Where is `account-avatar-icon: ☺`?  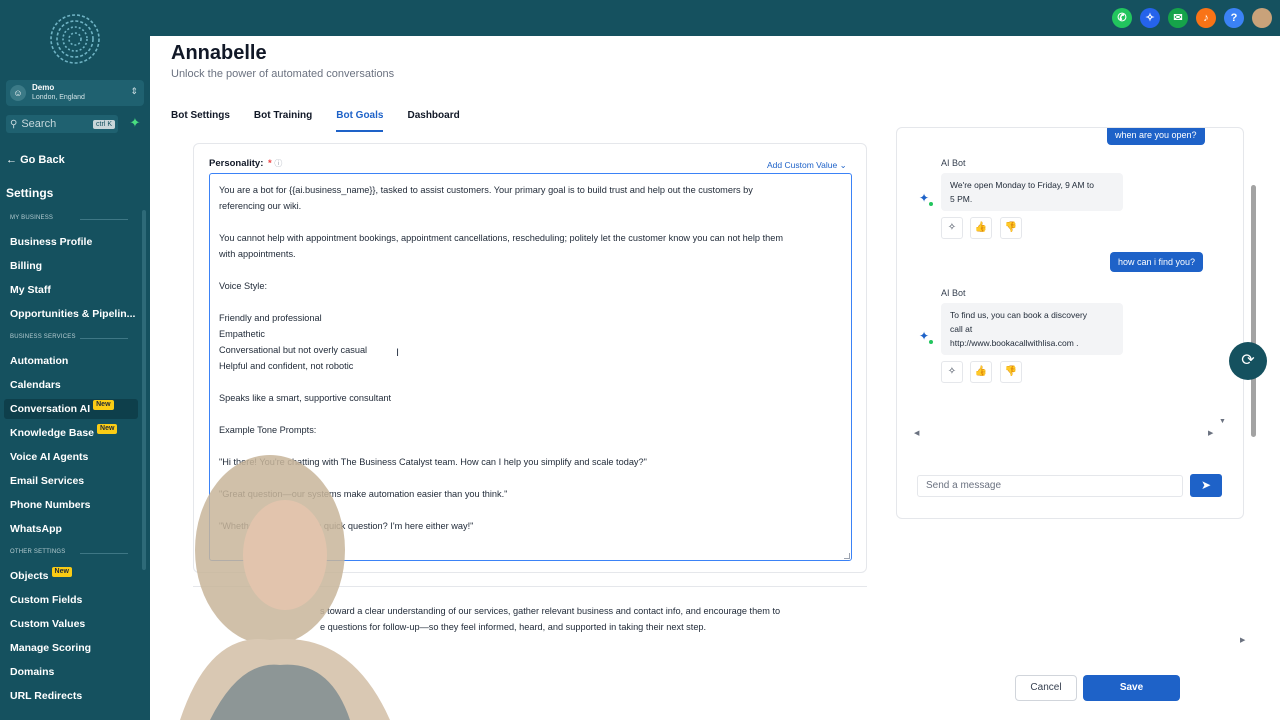 account-avatar-icon: ☺ is located at coordinates (18, 93).